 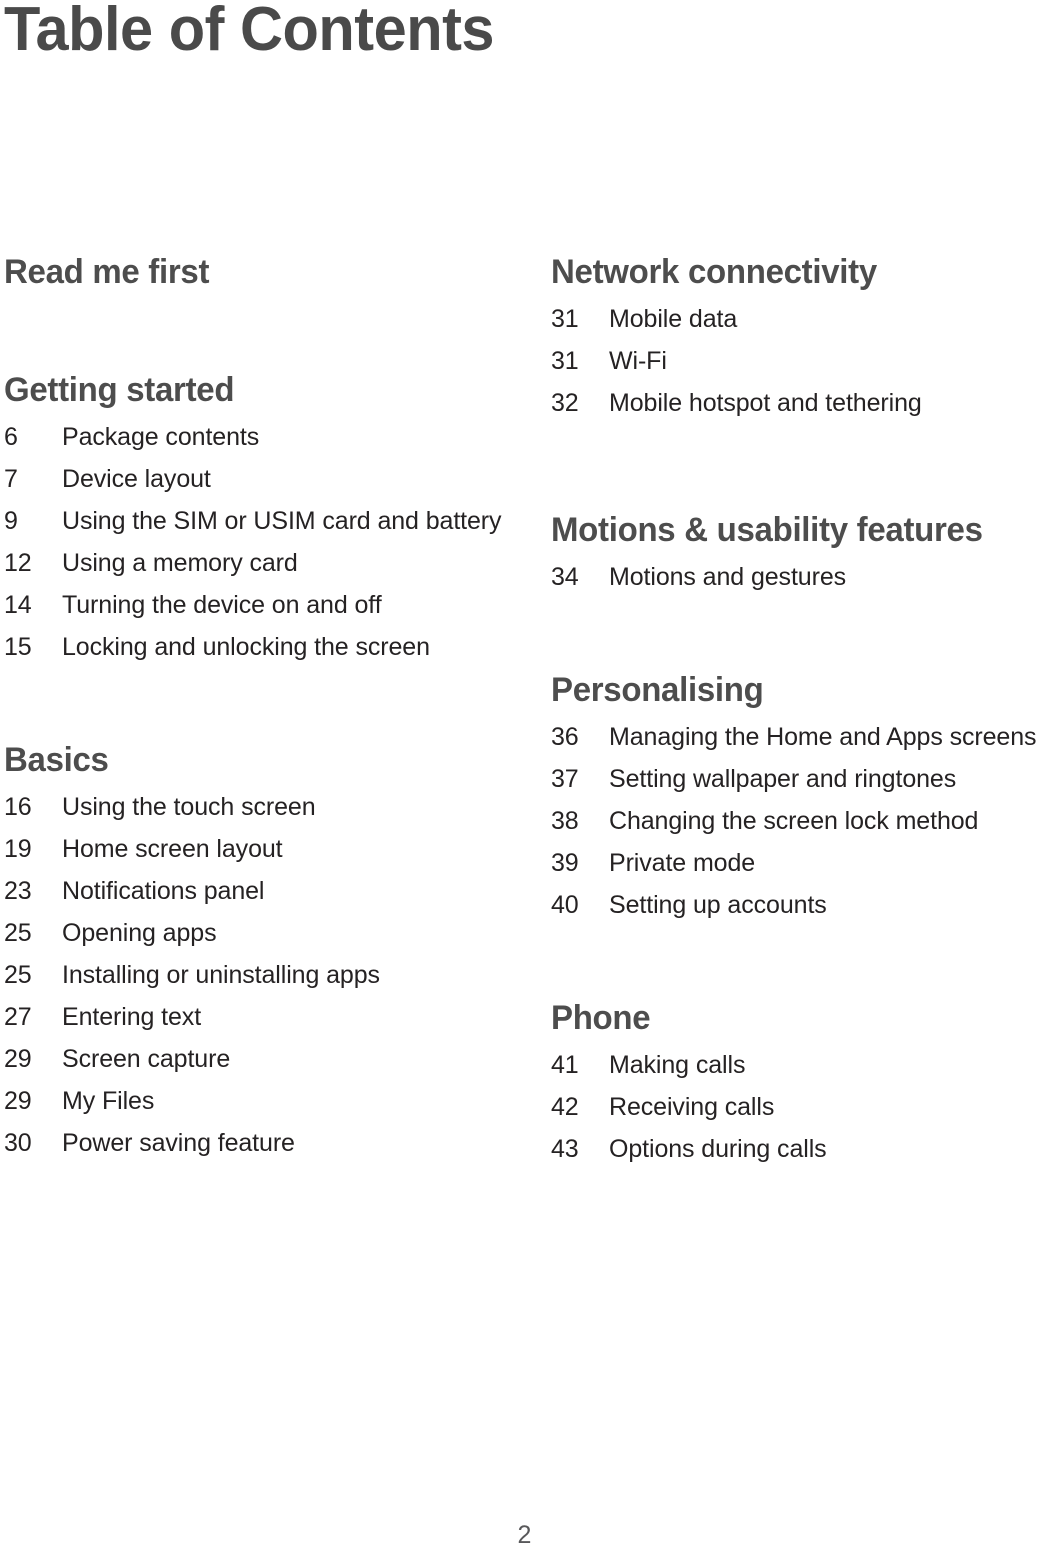 What do you see at coordinates (565, 1107) in the screenshot?
I see `toc-entry-page-number: 42` at bounding box center [565, 1107].